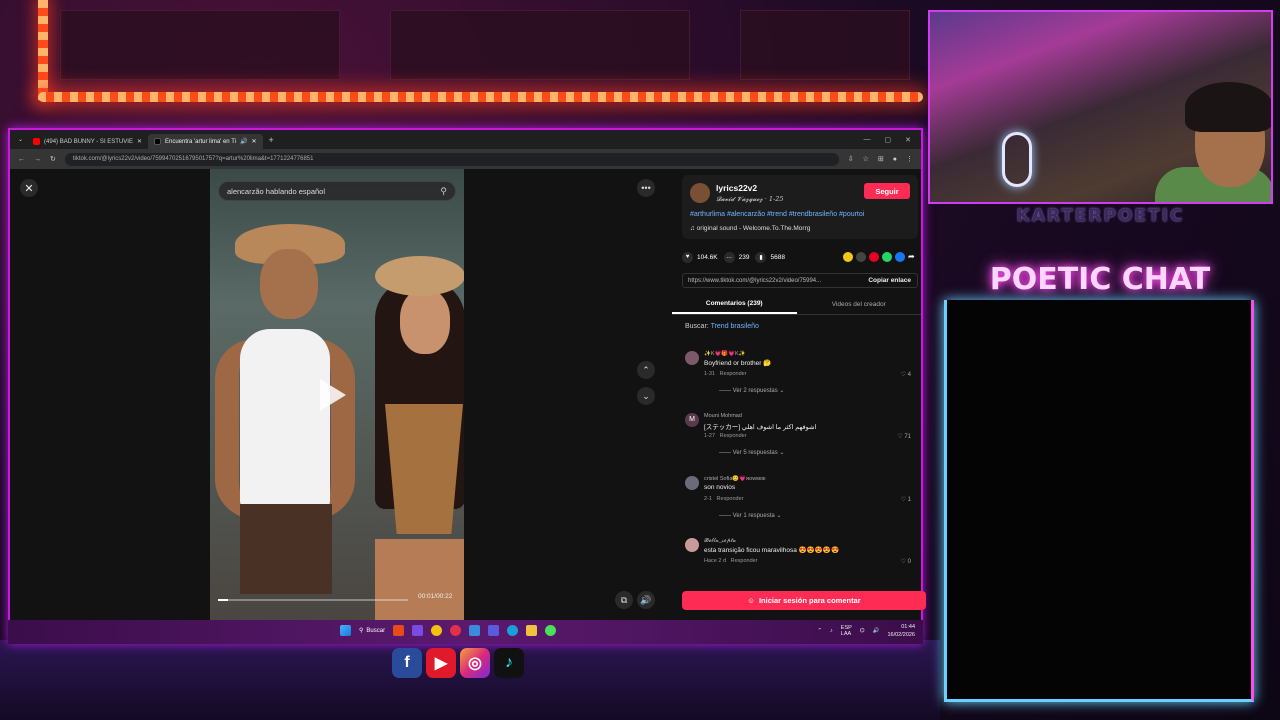 This screenshot has width=1280, height=720. I want to click on comment-likes: ♡ 1, so click(906, 499).